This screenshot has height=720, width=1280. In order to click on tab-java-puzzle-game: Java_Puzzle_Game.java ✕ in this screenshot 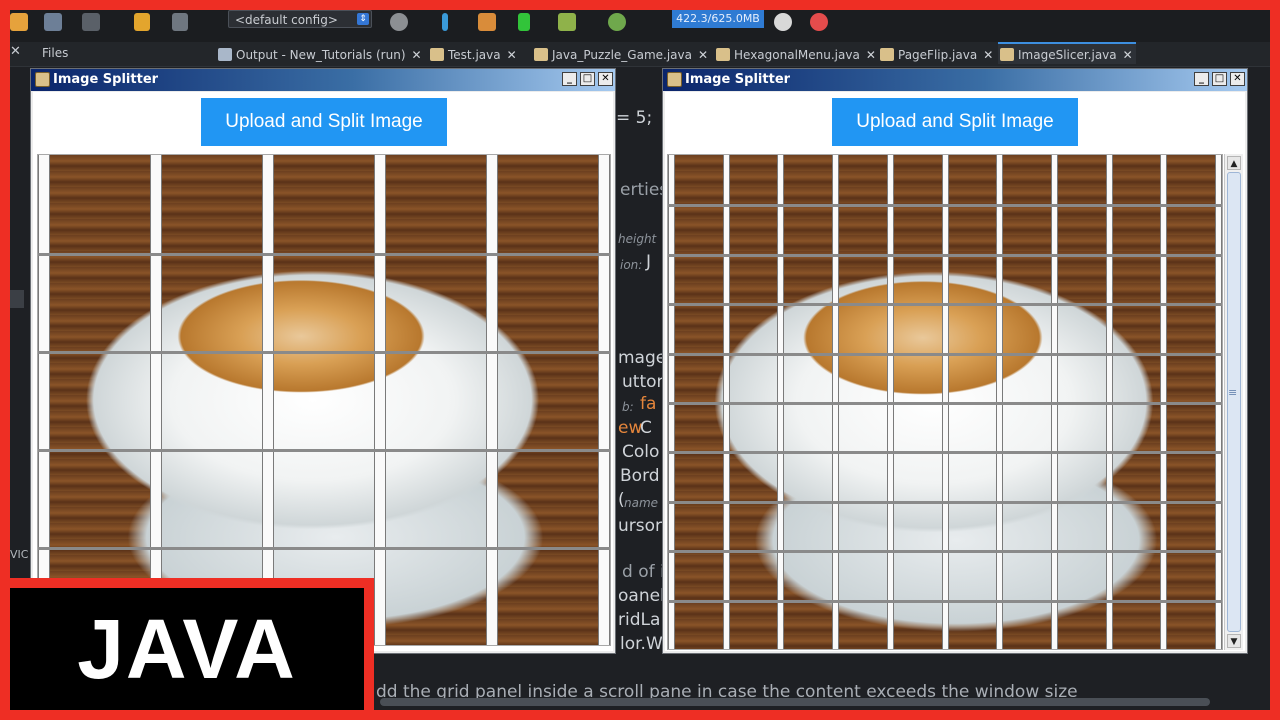, I will do `click(620, 55)`.